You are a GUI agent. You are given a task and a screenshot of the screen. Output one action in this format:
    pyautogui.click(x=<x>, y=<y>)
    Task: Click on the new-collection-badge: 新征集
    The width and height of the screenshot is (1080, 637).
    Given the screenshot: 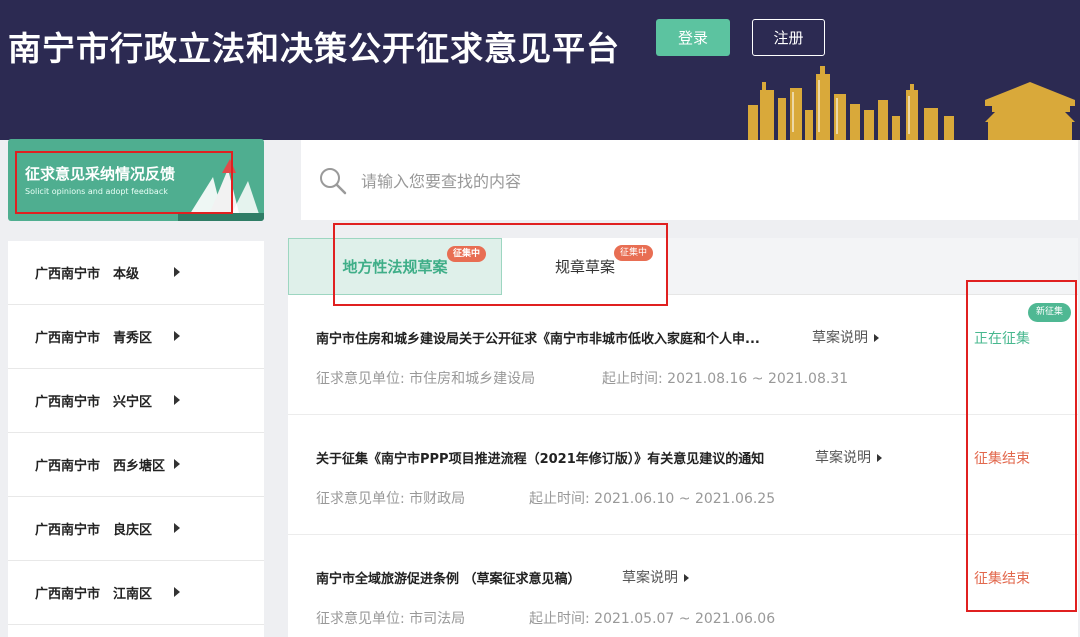 What is the action you would take?
    pyautogui.click(x=1050, y=312)
    